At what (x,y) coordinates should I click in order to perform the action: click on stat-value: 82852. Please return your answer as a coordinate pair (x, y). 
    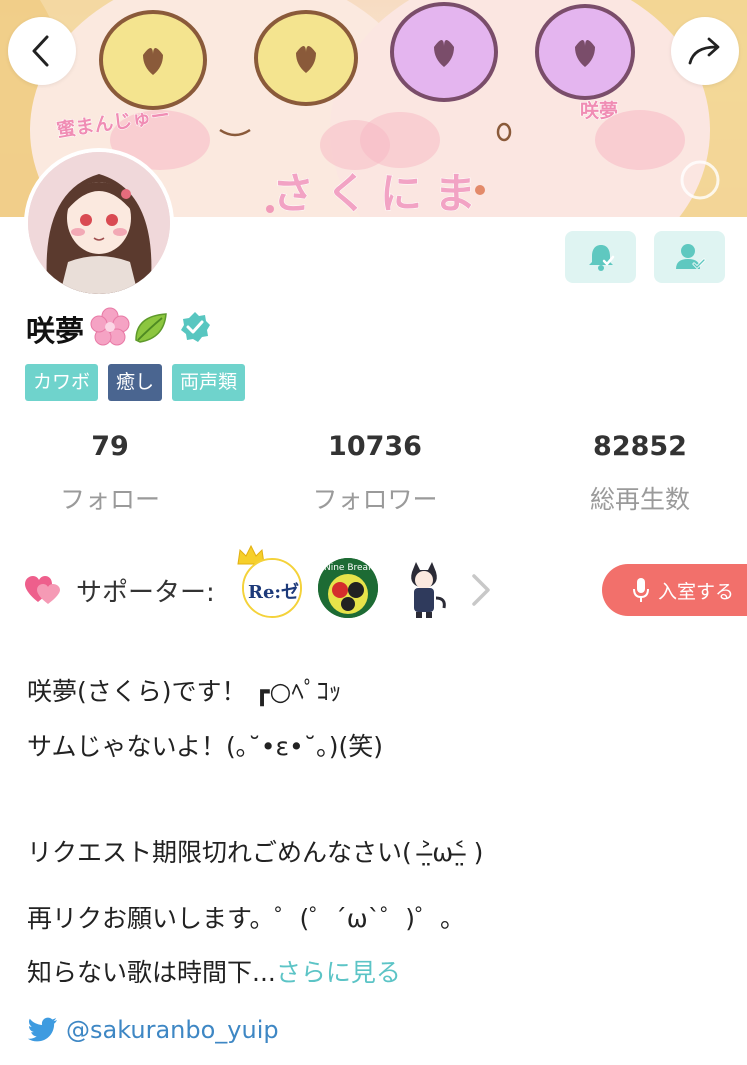
    Looking at the image, I should click on (640, 446).